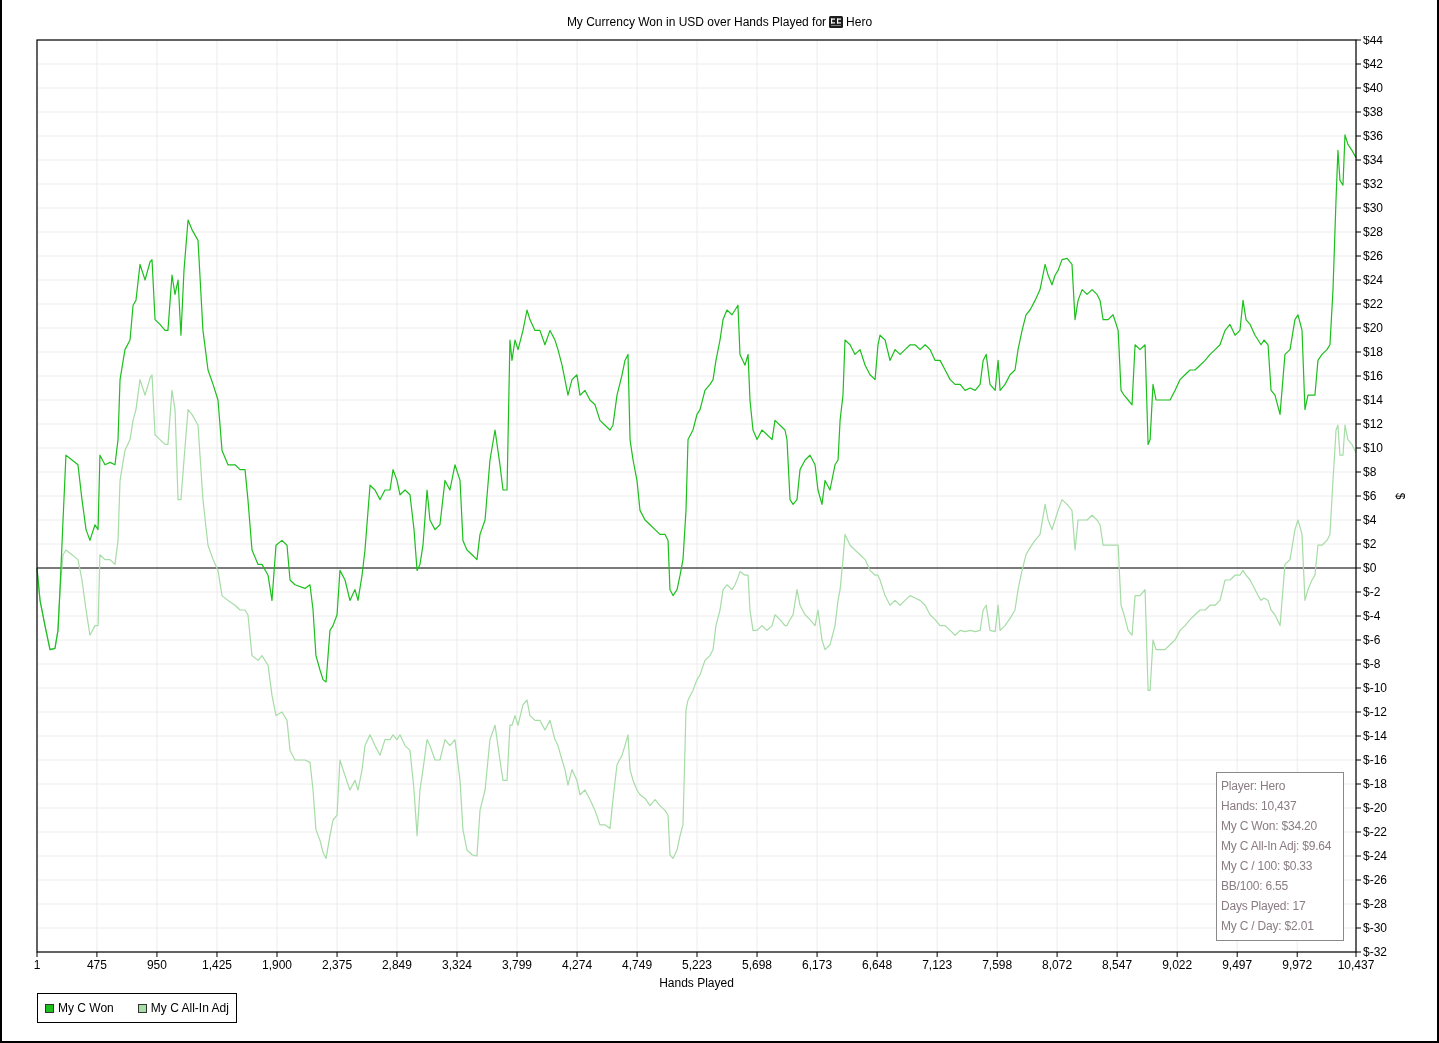 The width and height of the screenshot is (1439, 1043). Describe the element at coordinates (696, 22) in the screenshot. I see `chart-title: My Currency Won in USD over Hands Played for` at that location.